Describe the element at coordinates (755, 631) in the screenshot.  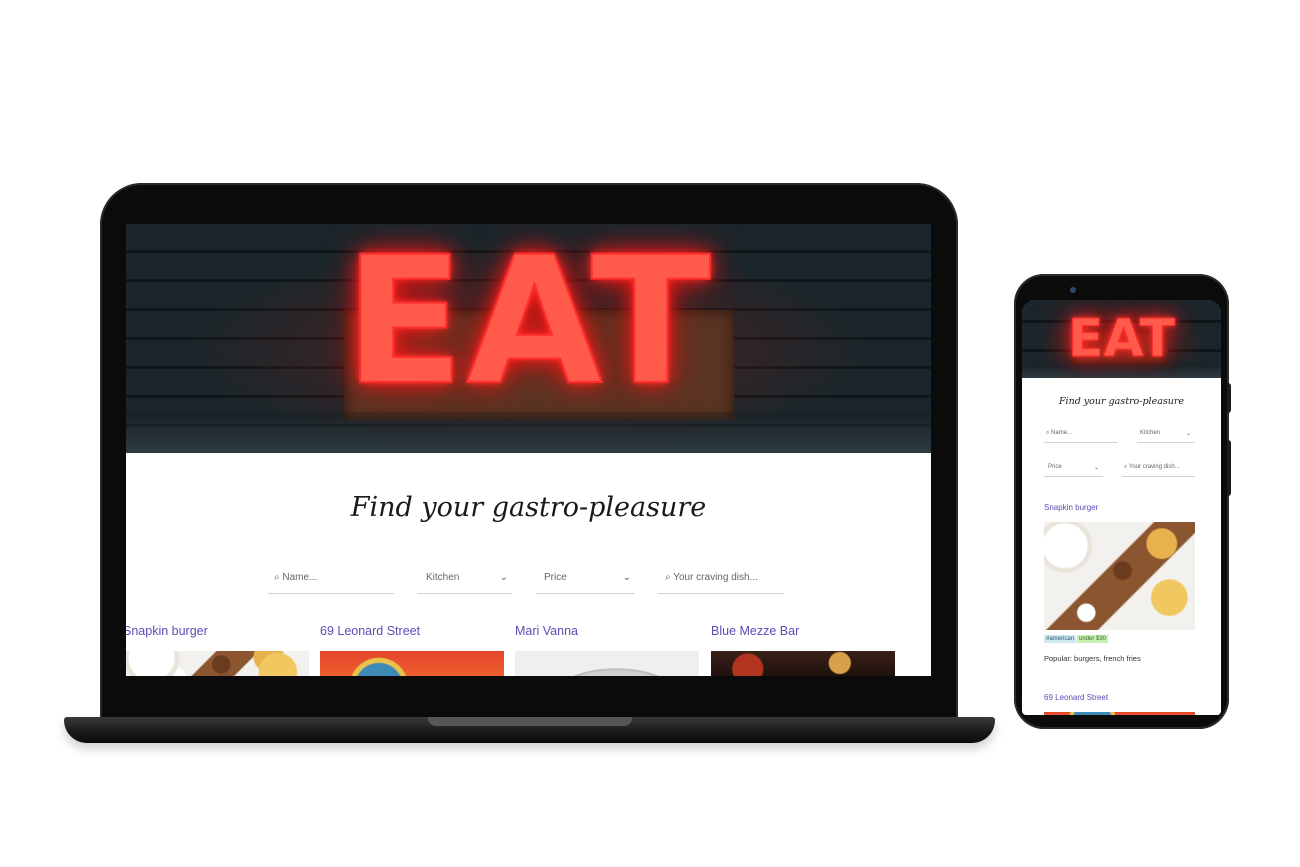
I see `restaurant-title: Blue Mezze Bar` at that location.